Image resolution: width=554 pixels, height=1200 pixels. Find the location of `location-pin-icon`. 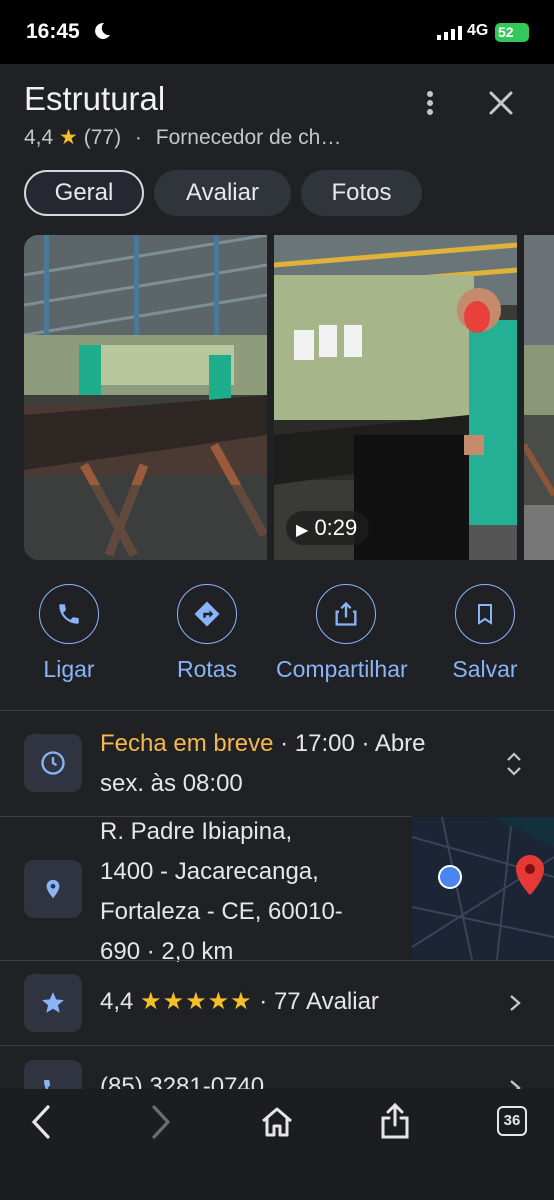

location-pin-icon is located at coordinates (53, 889).